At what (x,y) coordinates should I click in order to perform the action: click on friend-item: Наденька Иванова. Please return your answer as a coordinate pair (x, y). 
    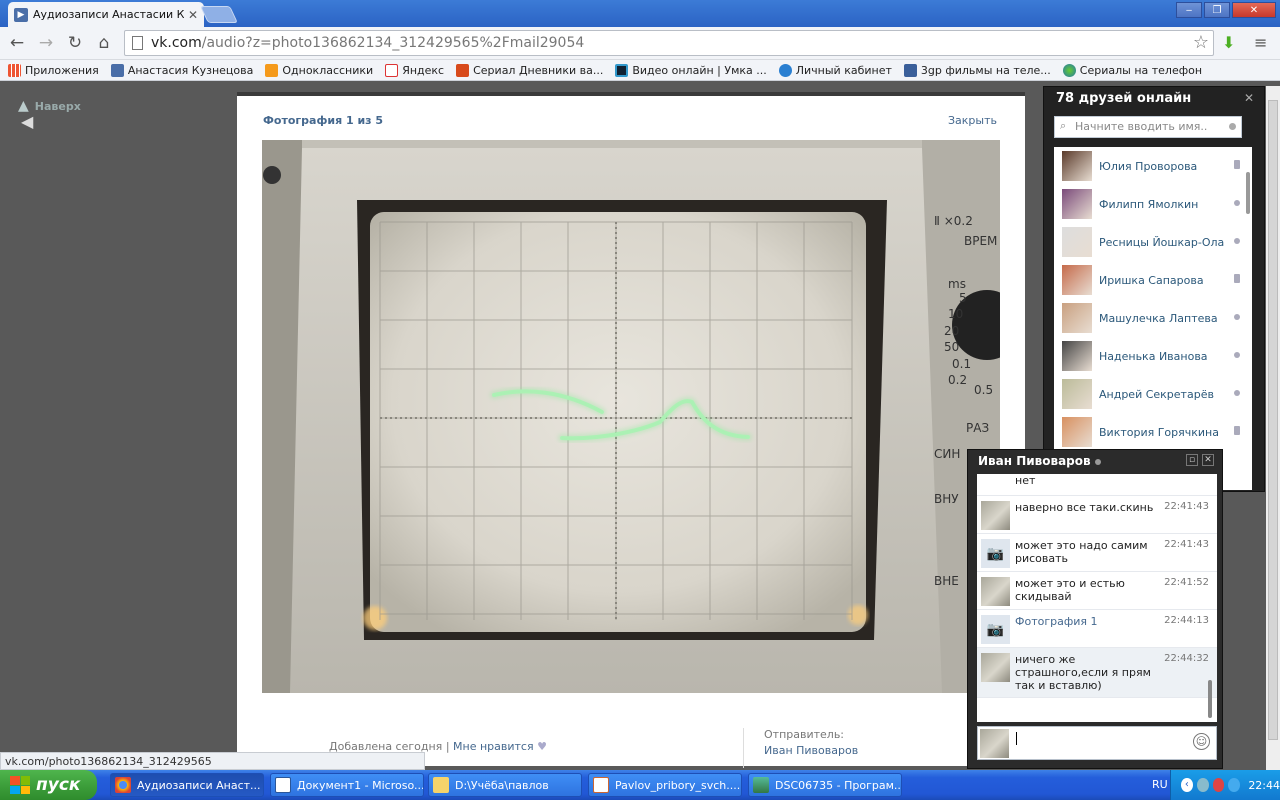
    Looking at the image, I should click on (1153, 356).